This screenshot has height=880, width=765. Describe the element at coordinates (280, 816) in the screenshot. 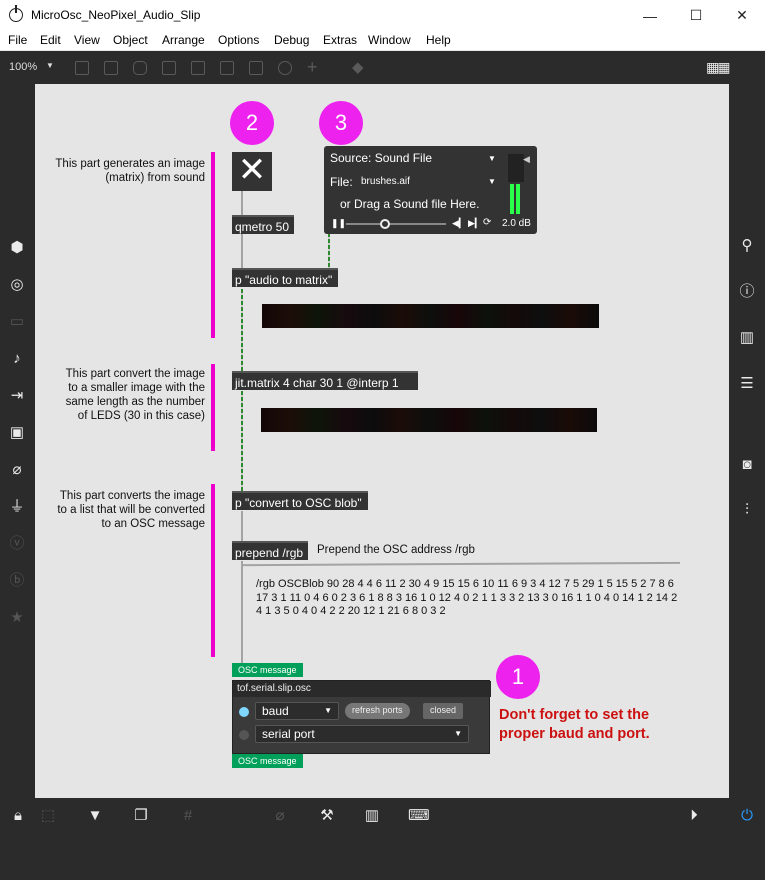

I see `clip-add-icon: ⌀` at that location.